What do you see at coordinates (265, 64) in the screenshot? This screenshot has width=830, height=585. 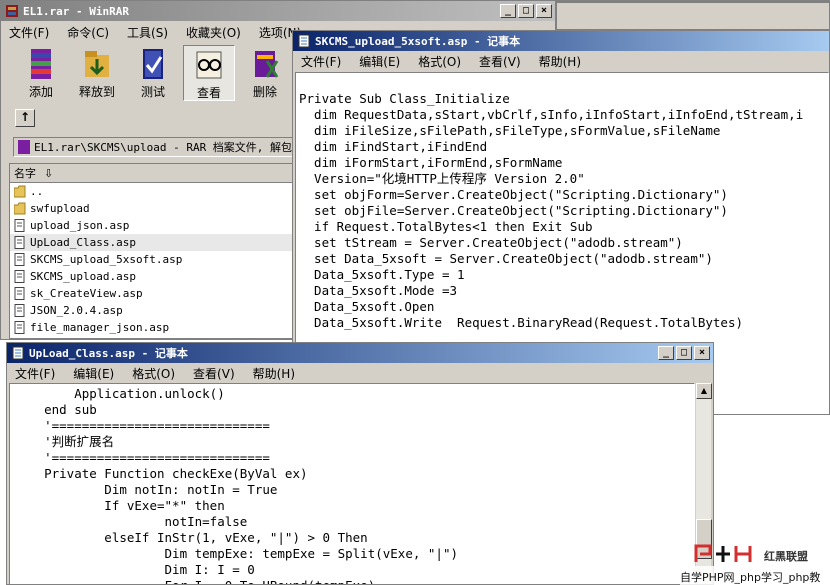 I see `delete-icon` at bounding box center [265, 64].